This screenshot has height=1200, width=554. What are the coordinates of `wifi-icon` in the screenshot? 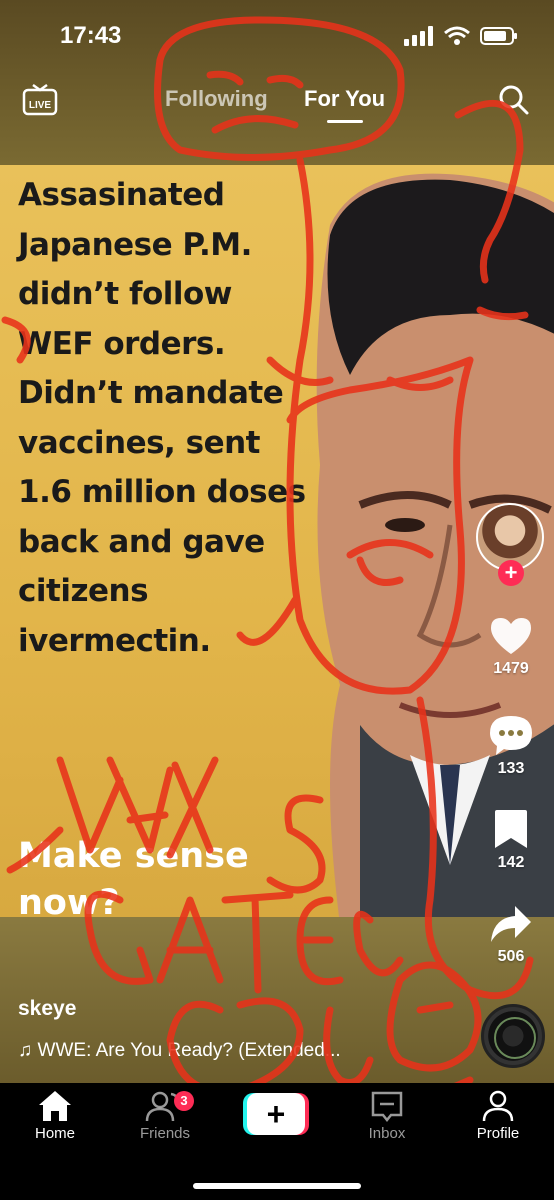 It's located at (457, 35).